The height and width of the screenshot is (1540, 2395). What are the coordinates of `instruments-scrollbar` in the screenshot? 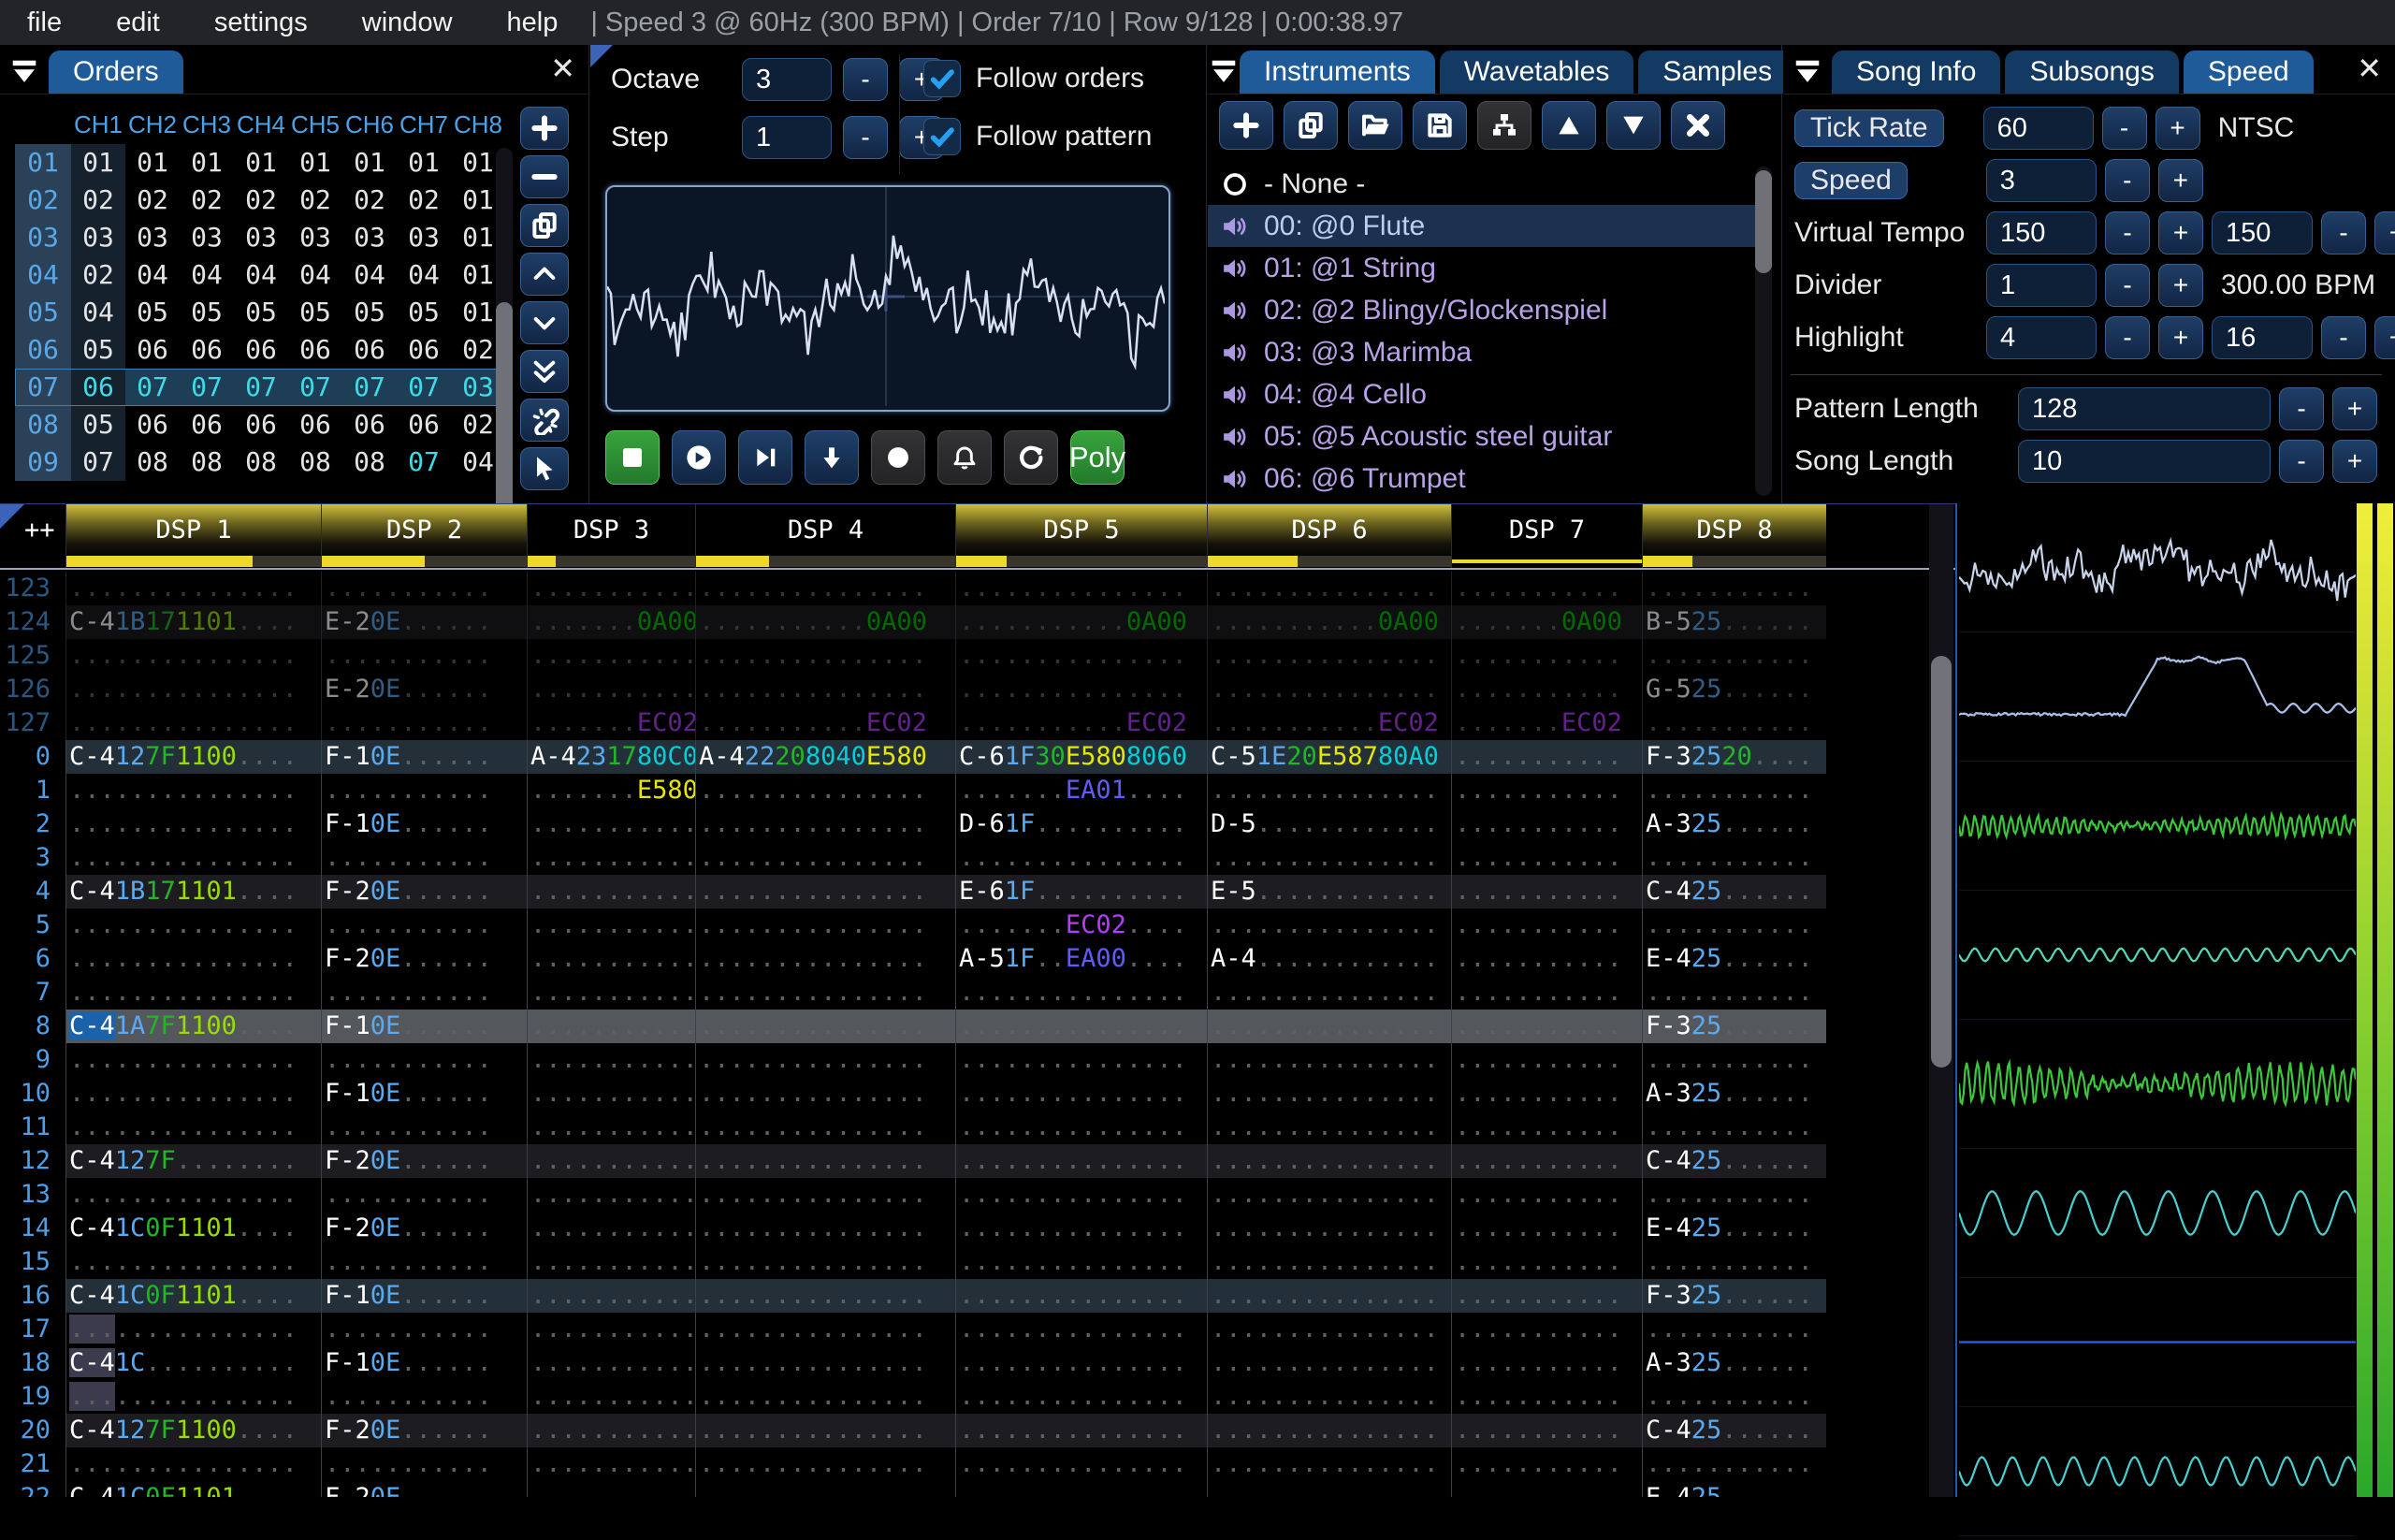 It's located at (1763, 332).